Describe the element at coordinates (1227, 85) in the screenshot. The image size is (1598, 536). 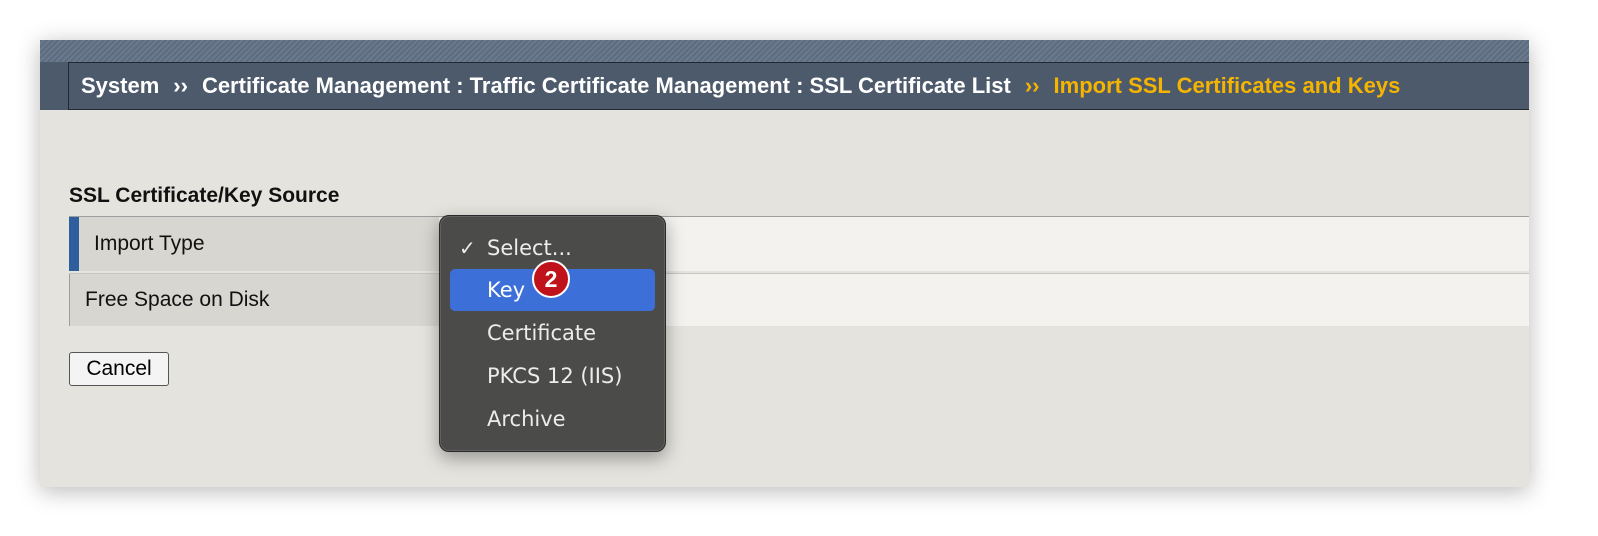
I see `breadcrumb-current-page: Import SSL Certificates and Keys` at that location.